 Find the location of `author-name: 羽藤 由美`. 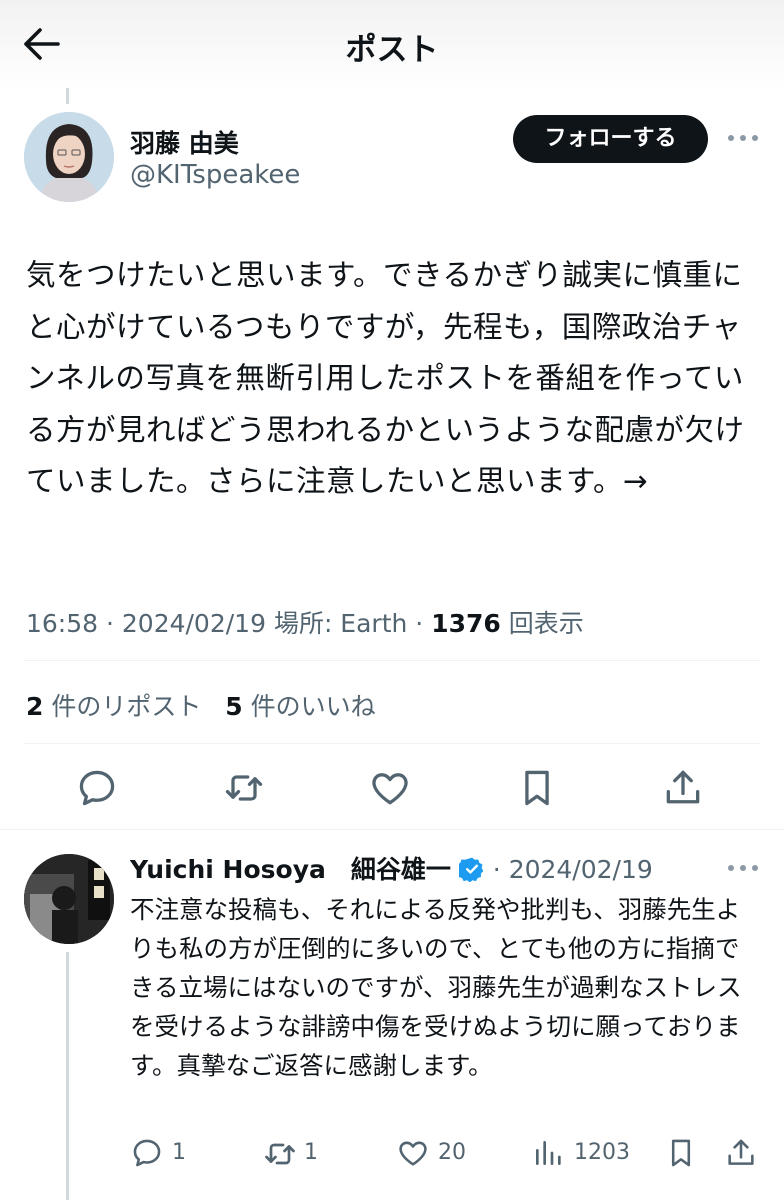

author-name: 羽藤 由美 is located at coordinates (184, 142).